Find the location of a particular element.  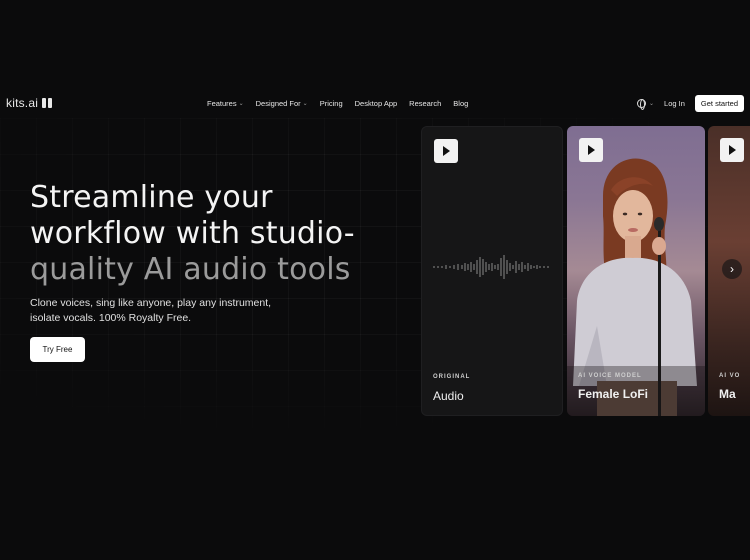

card-original-audio: ORIGINAL Audio is located at coordinates (492, 271).